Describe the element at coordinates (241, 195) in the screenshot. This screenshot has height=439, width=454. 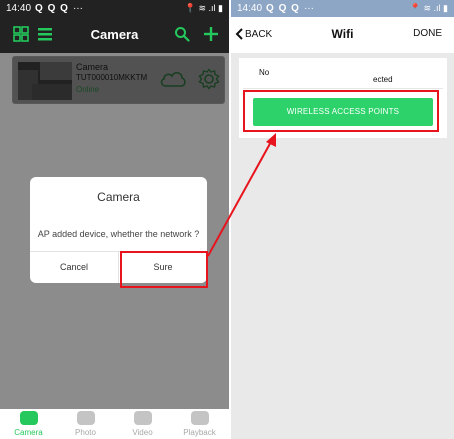
I see `annotation-arrow-icon` at that location.